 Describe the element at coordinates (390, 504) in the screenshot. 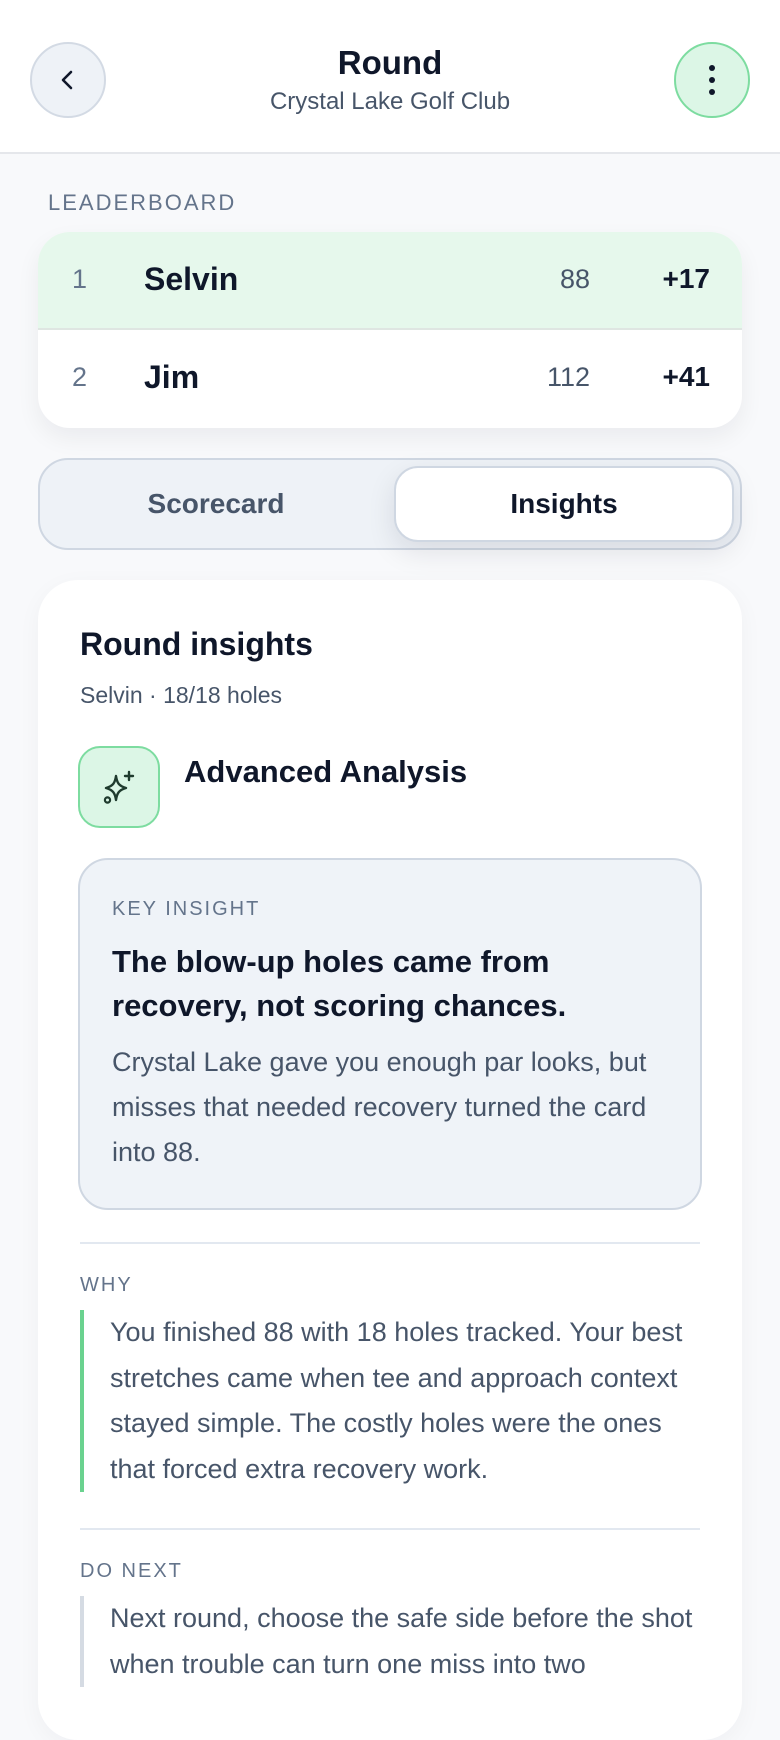

I see `view-tabs: Scorecard Insights` at that location.